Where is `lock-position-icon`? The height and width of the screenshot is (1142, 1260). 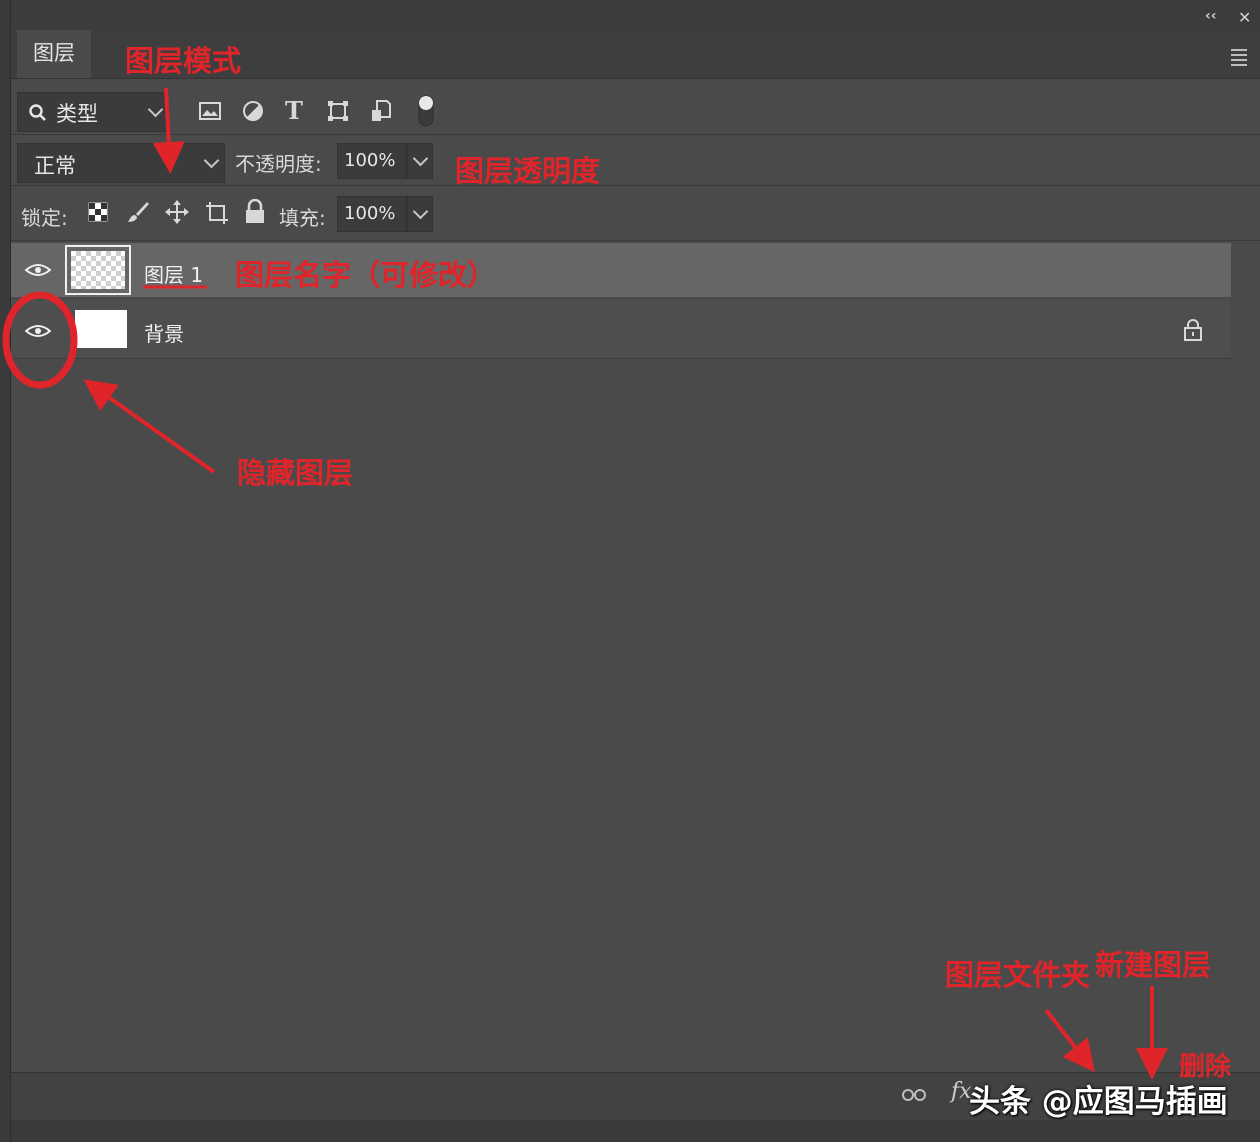
lock-position-icon is located at coordinates (177, 212).